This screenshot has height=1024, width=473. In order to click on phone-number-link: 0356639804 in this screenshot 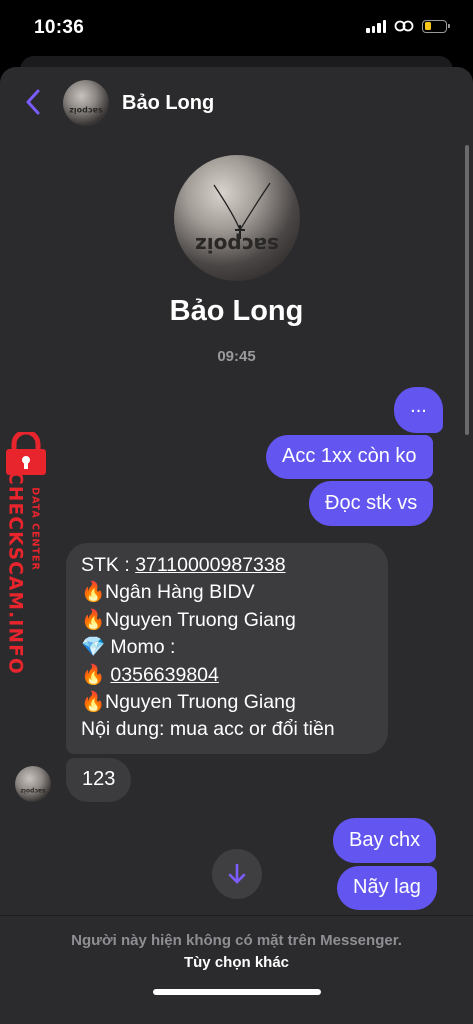, I will do `click(164, 675)`.